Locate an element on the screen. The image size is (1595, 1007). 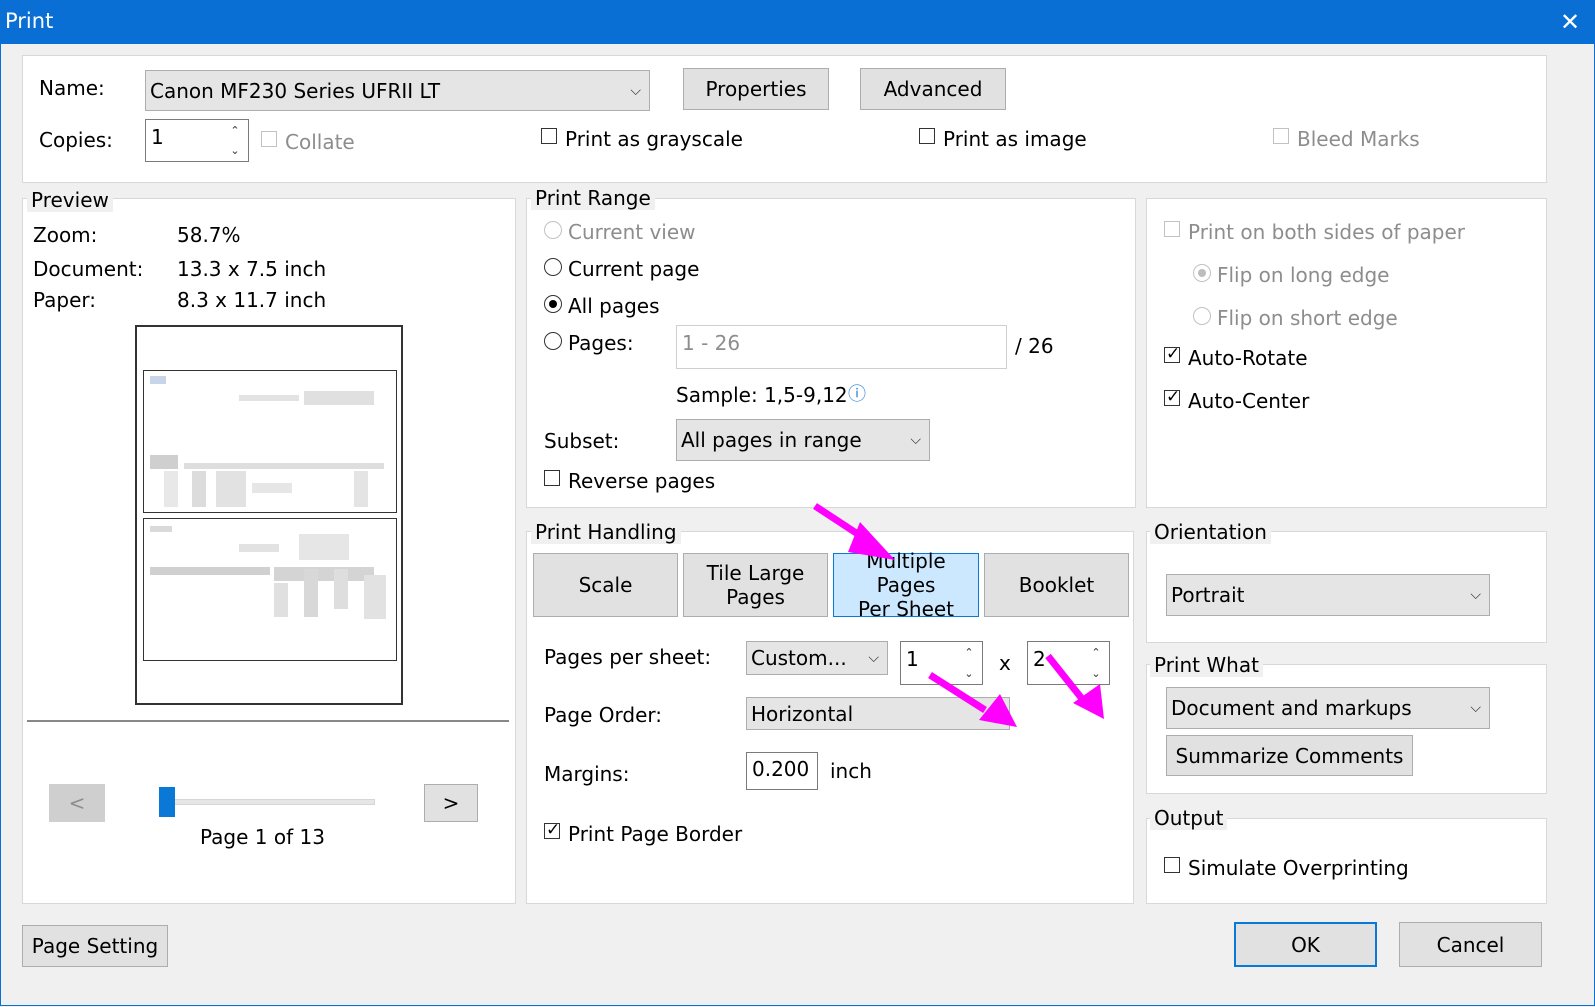
title-bar is located at coordinates (797, 22).